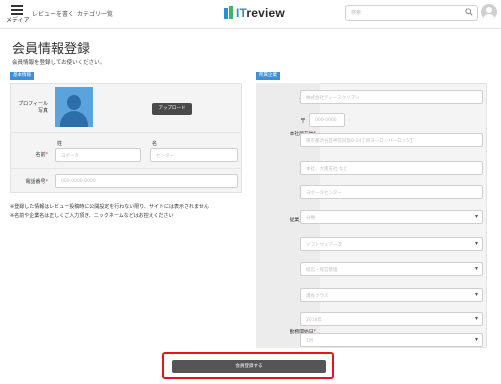 Image resolution: width=501 pixels, height=384 pixels. Describe the element at coordinates (249, 366) in the screenshot. I see `register-submit-button: 会員登録する` at that location.